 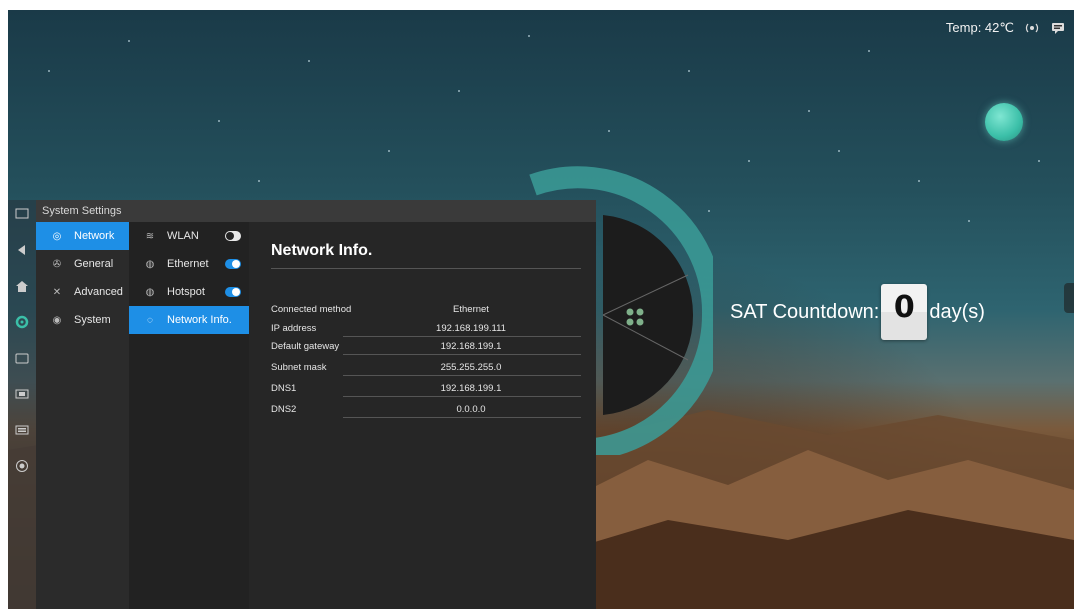 What do you see at coordinates (305, 346) in the screenshot?
I see `info-key: Default gateway` at bounding box center [305, 346].